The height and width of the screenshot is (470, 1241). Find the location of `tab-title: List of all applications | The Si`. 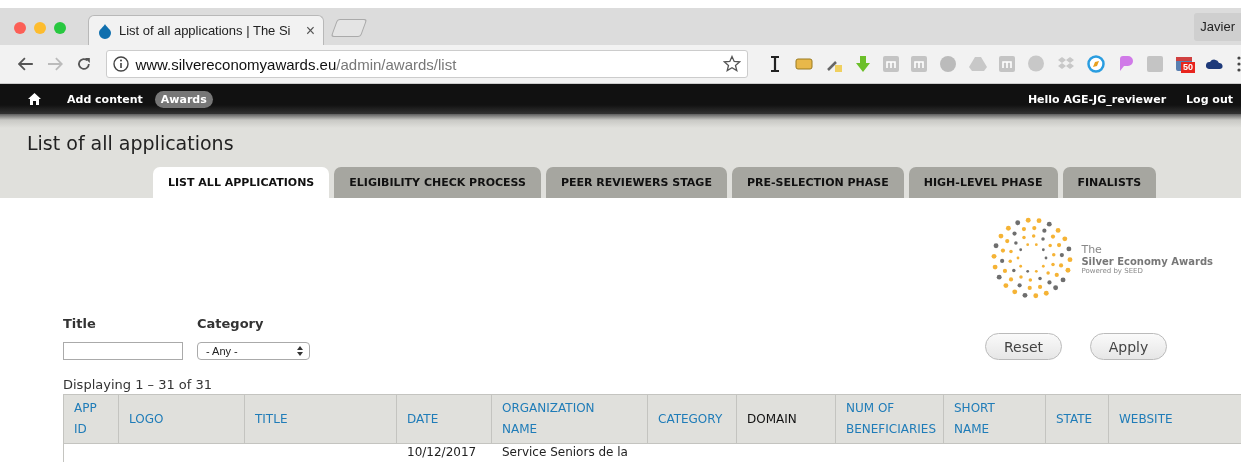

tab-title: List of all applications | The Si is located at coordinates (205, 30).